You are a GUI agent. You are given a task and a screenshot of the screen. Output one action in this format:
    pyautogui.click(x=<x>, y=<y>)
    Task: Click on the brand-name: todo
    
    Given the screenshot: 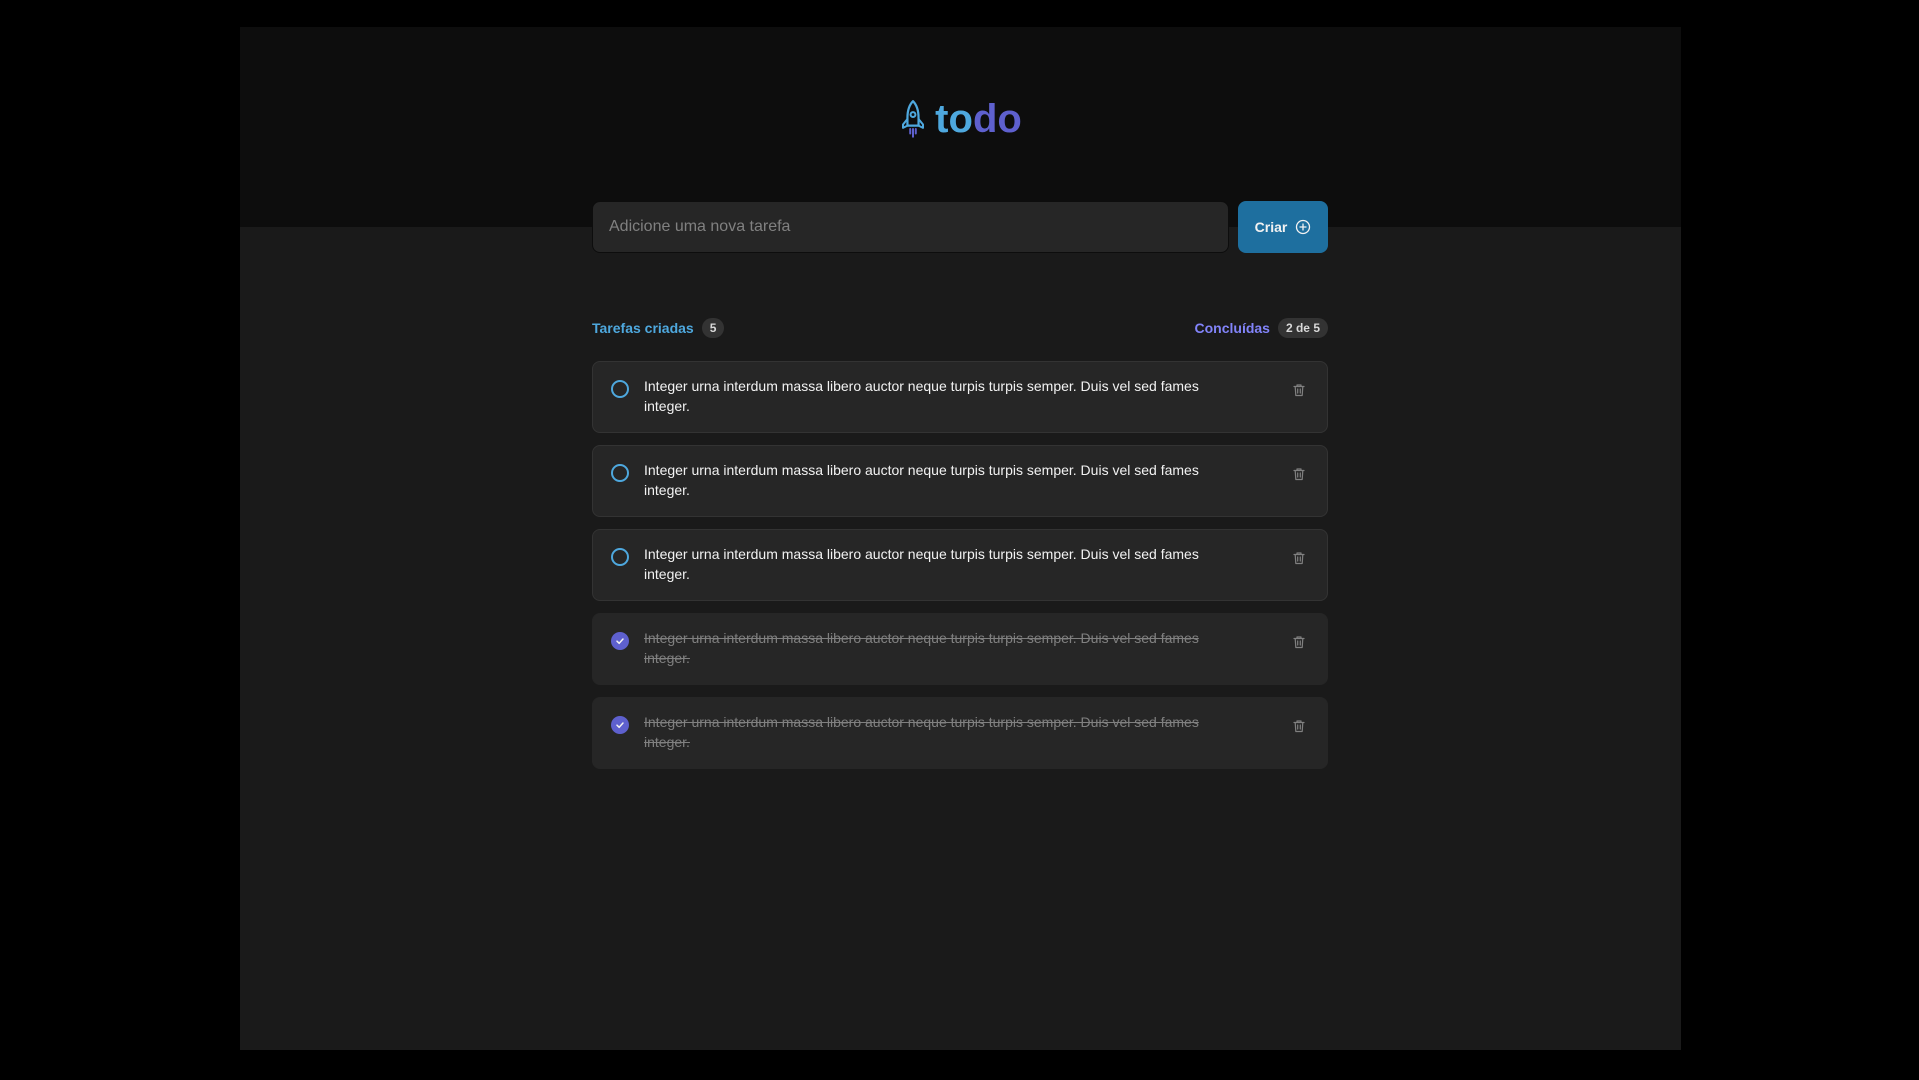 What is the action you would take?
    pyautogui.click(x=978, y=119)
    